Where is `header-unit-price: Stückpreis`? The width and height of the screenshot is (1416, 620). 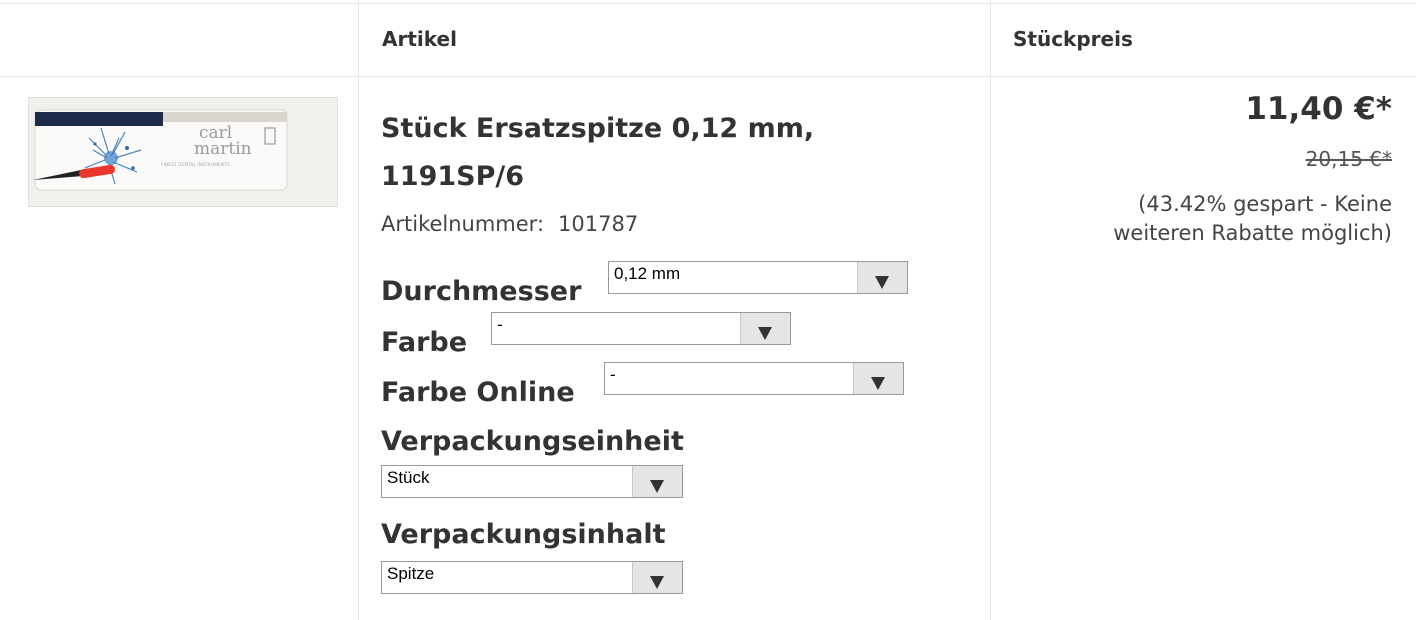
header-unit-price: Stückpreis is located at coordinates (1073, 38).